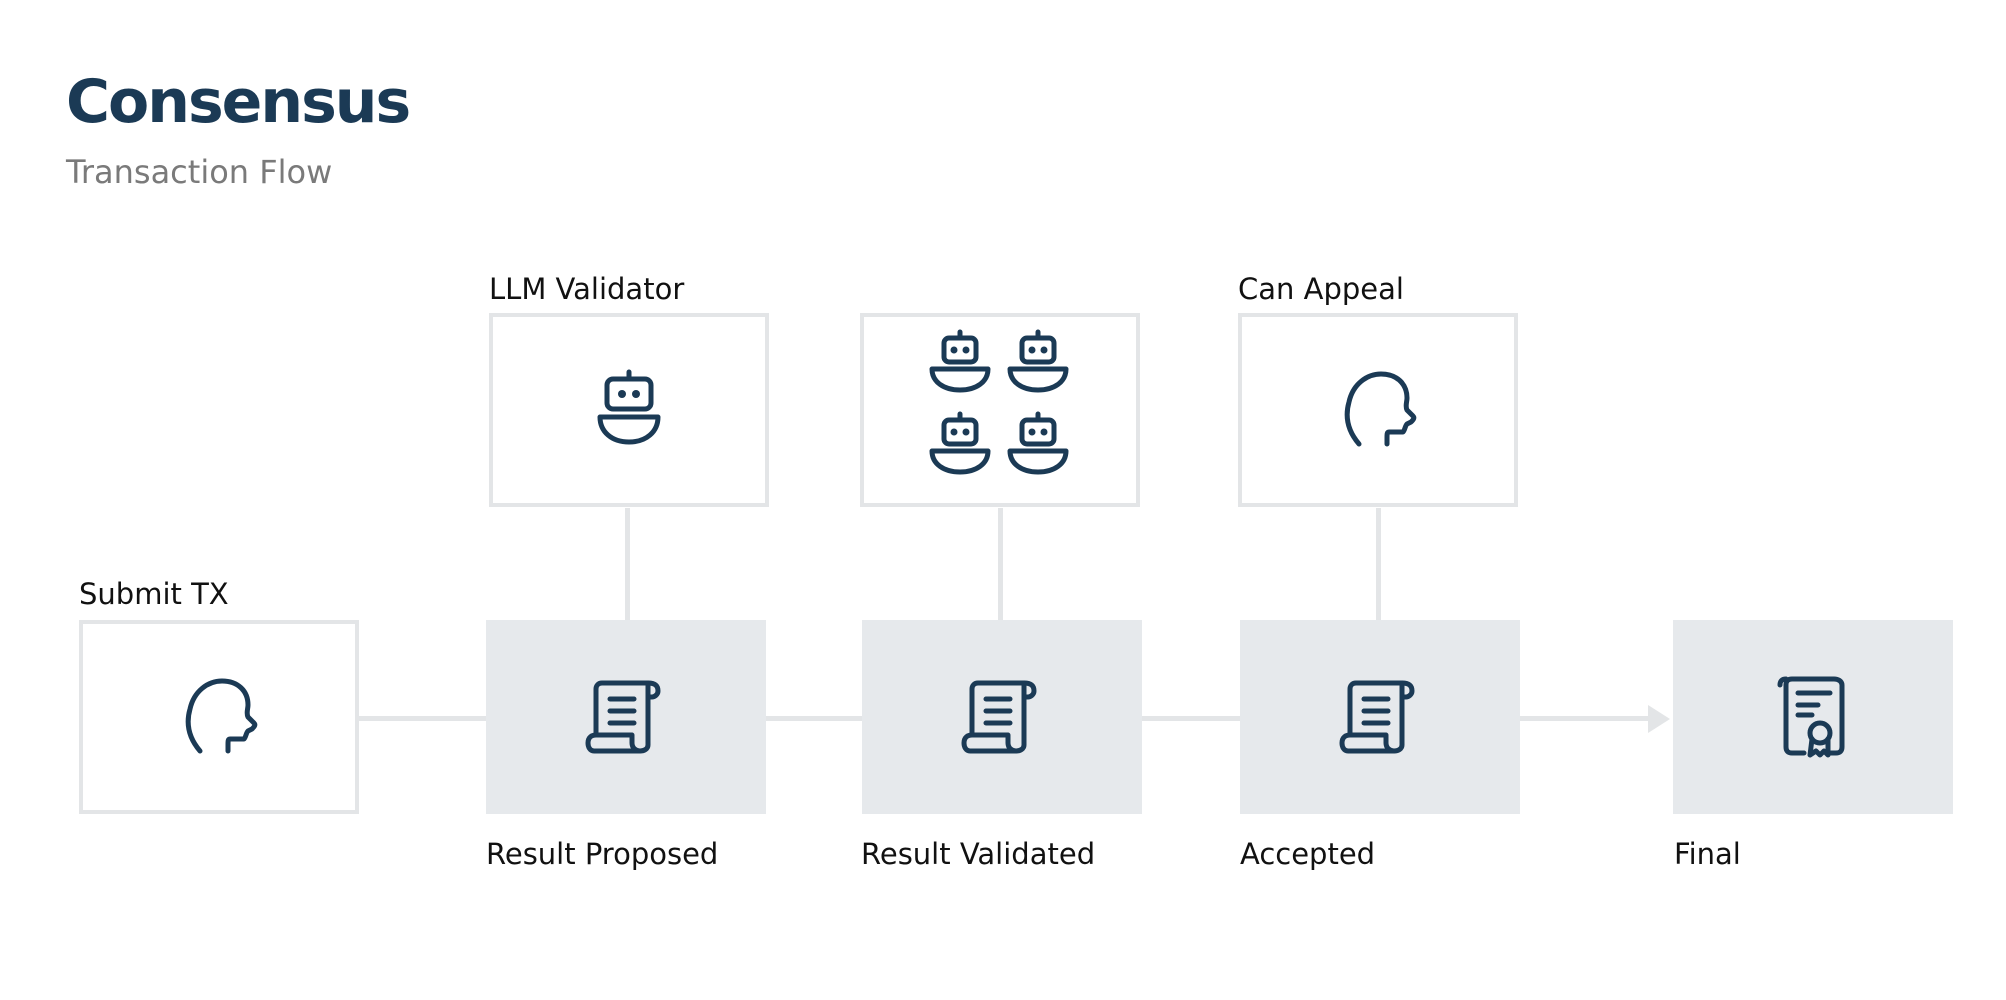 Image resolution: width=2006 pixels, height=1000 pixels. I want to click on final-node, so click(1813, 717).